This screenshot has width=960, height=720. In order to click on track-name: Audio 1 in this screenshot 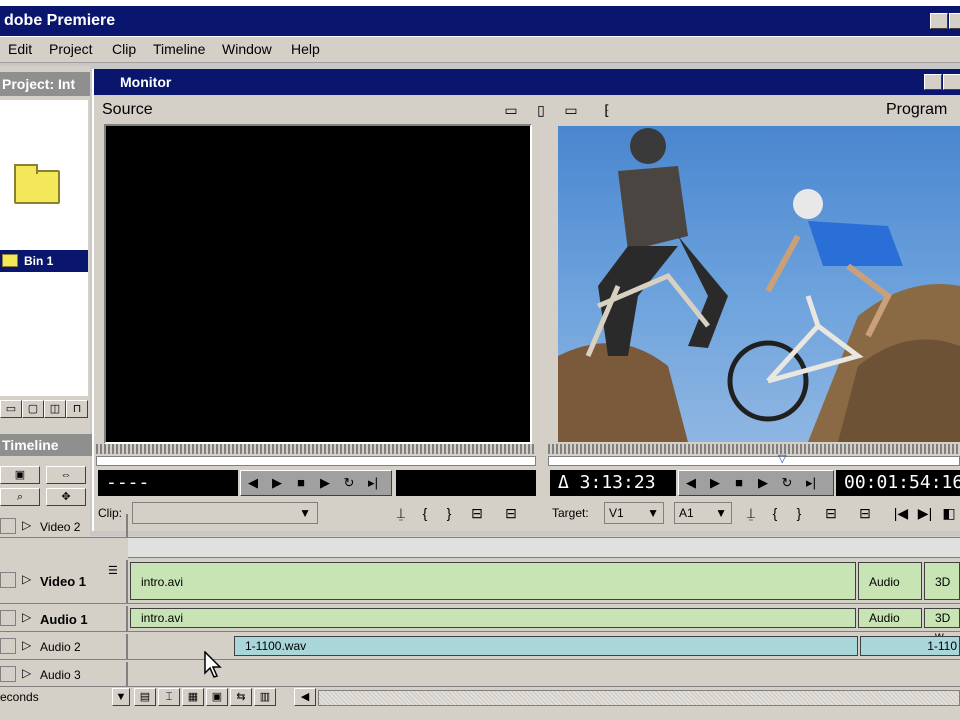, I will do `click(64, 619)`.